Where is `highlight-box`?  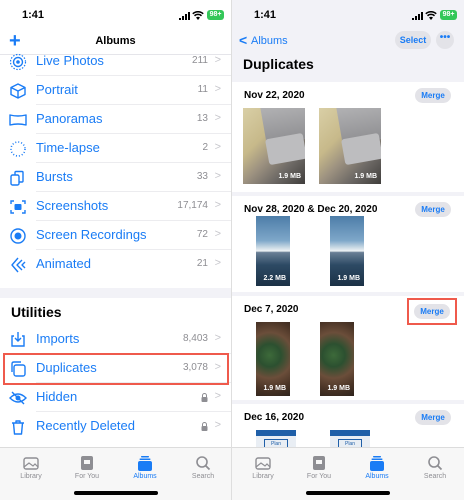 highlight-box is located at coordinates (432, 311).